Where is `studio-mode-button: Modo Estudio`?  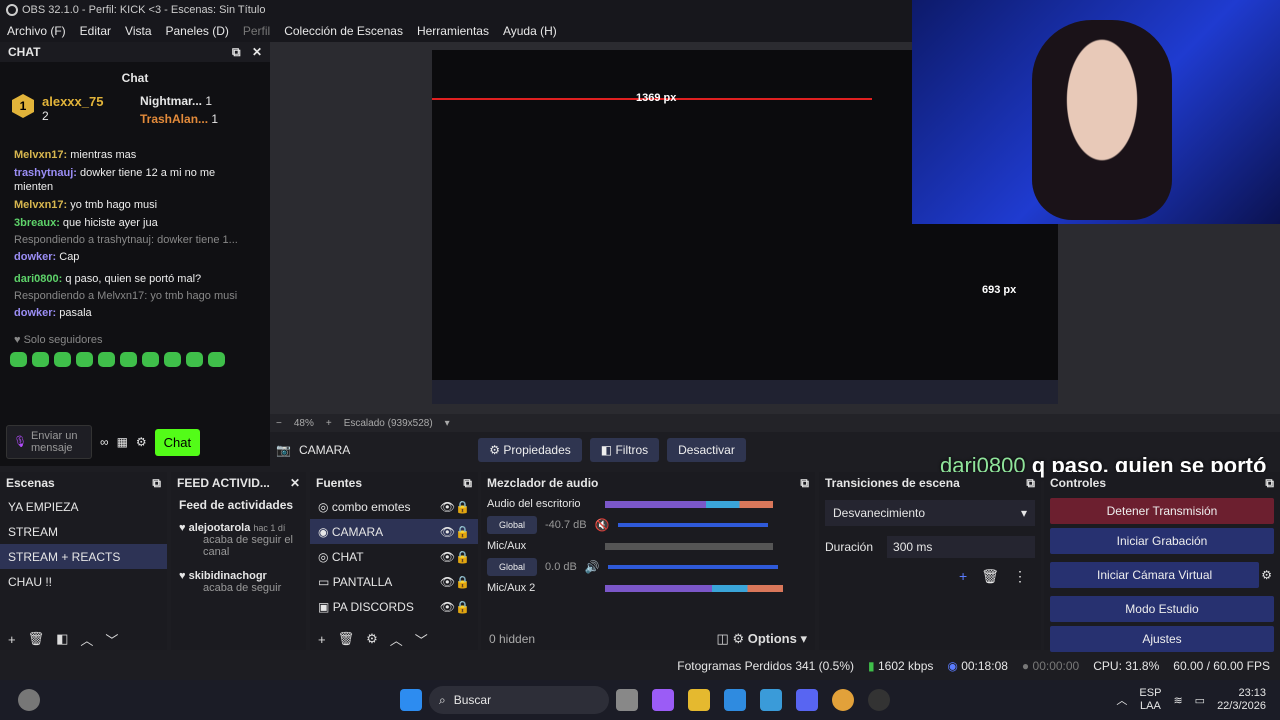
studio-mode-button: Modo Estudio is located at coordinates (1162, 609).